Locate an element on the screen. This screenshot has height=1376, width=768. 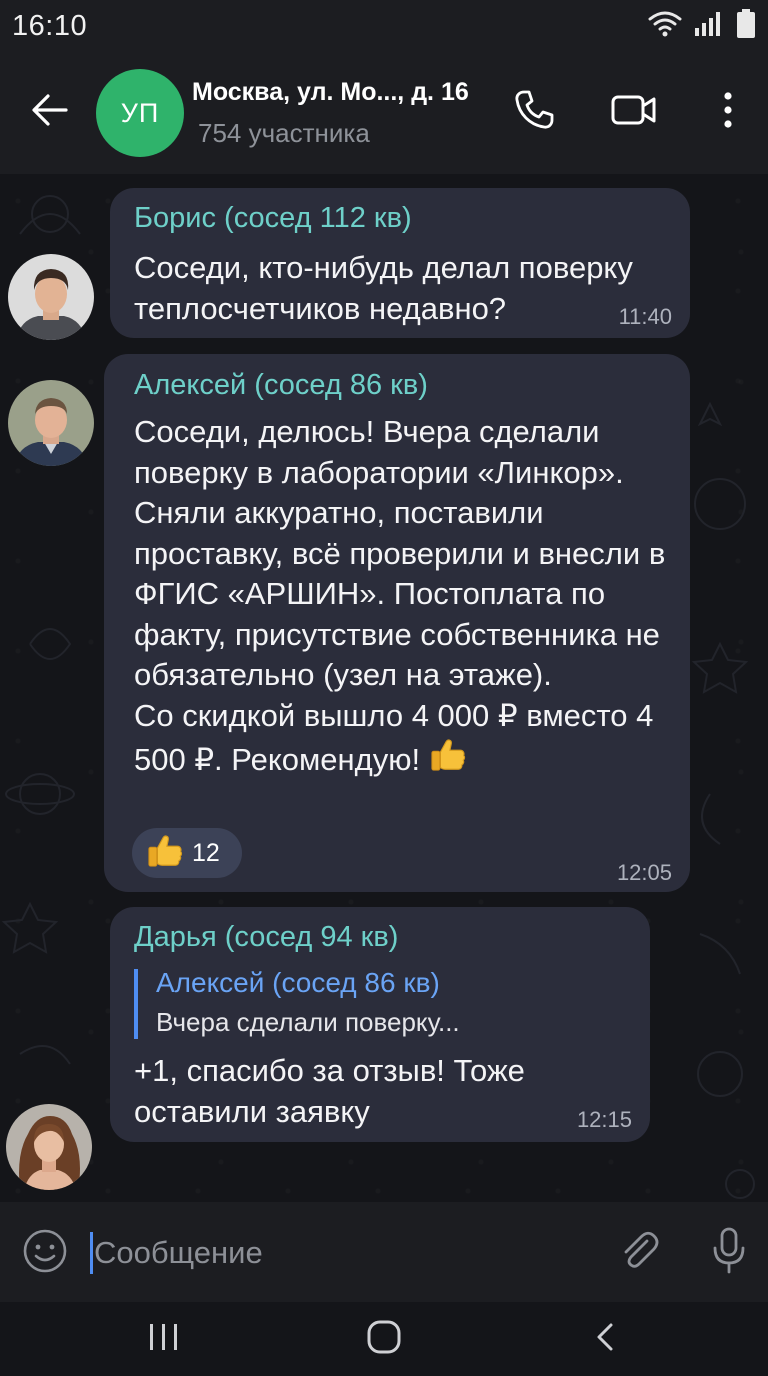
home-button is located at coordinates (384, 1339).